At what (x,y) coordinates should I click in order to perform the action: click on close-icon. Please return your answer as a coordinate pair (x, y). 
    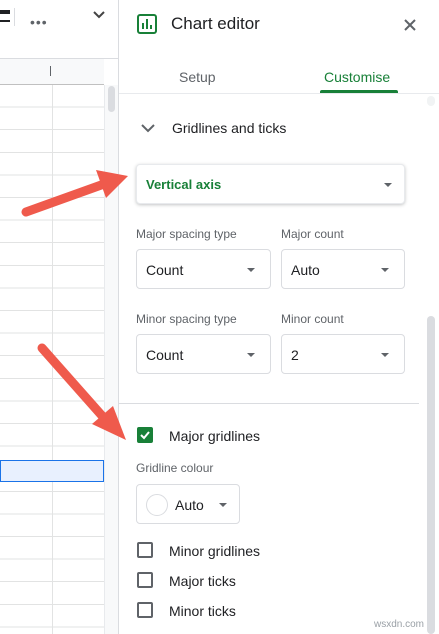
    Looking at the image, I should click on (410, 27).